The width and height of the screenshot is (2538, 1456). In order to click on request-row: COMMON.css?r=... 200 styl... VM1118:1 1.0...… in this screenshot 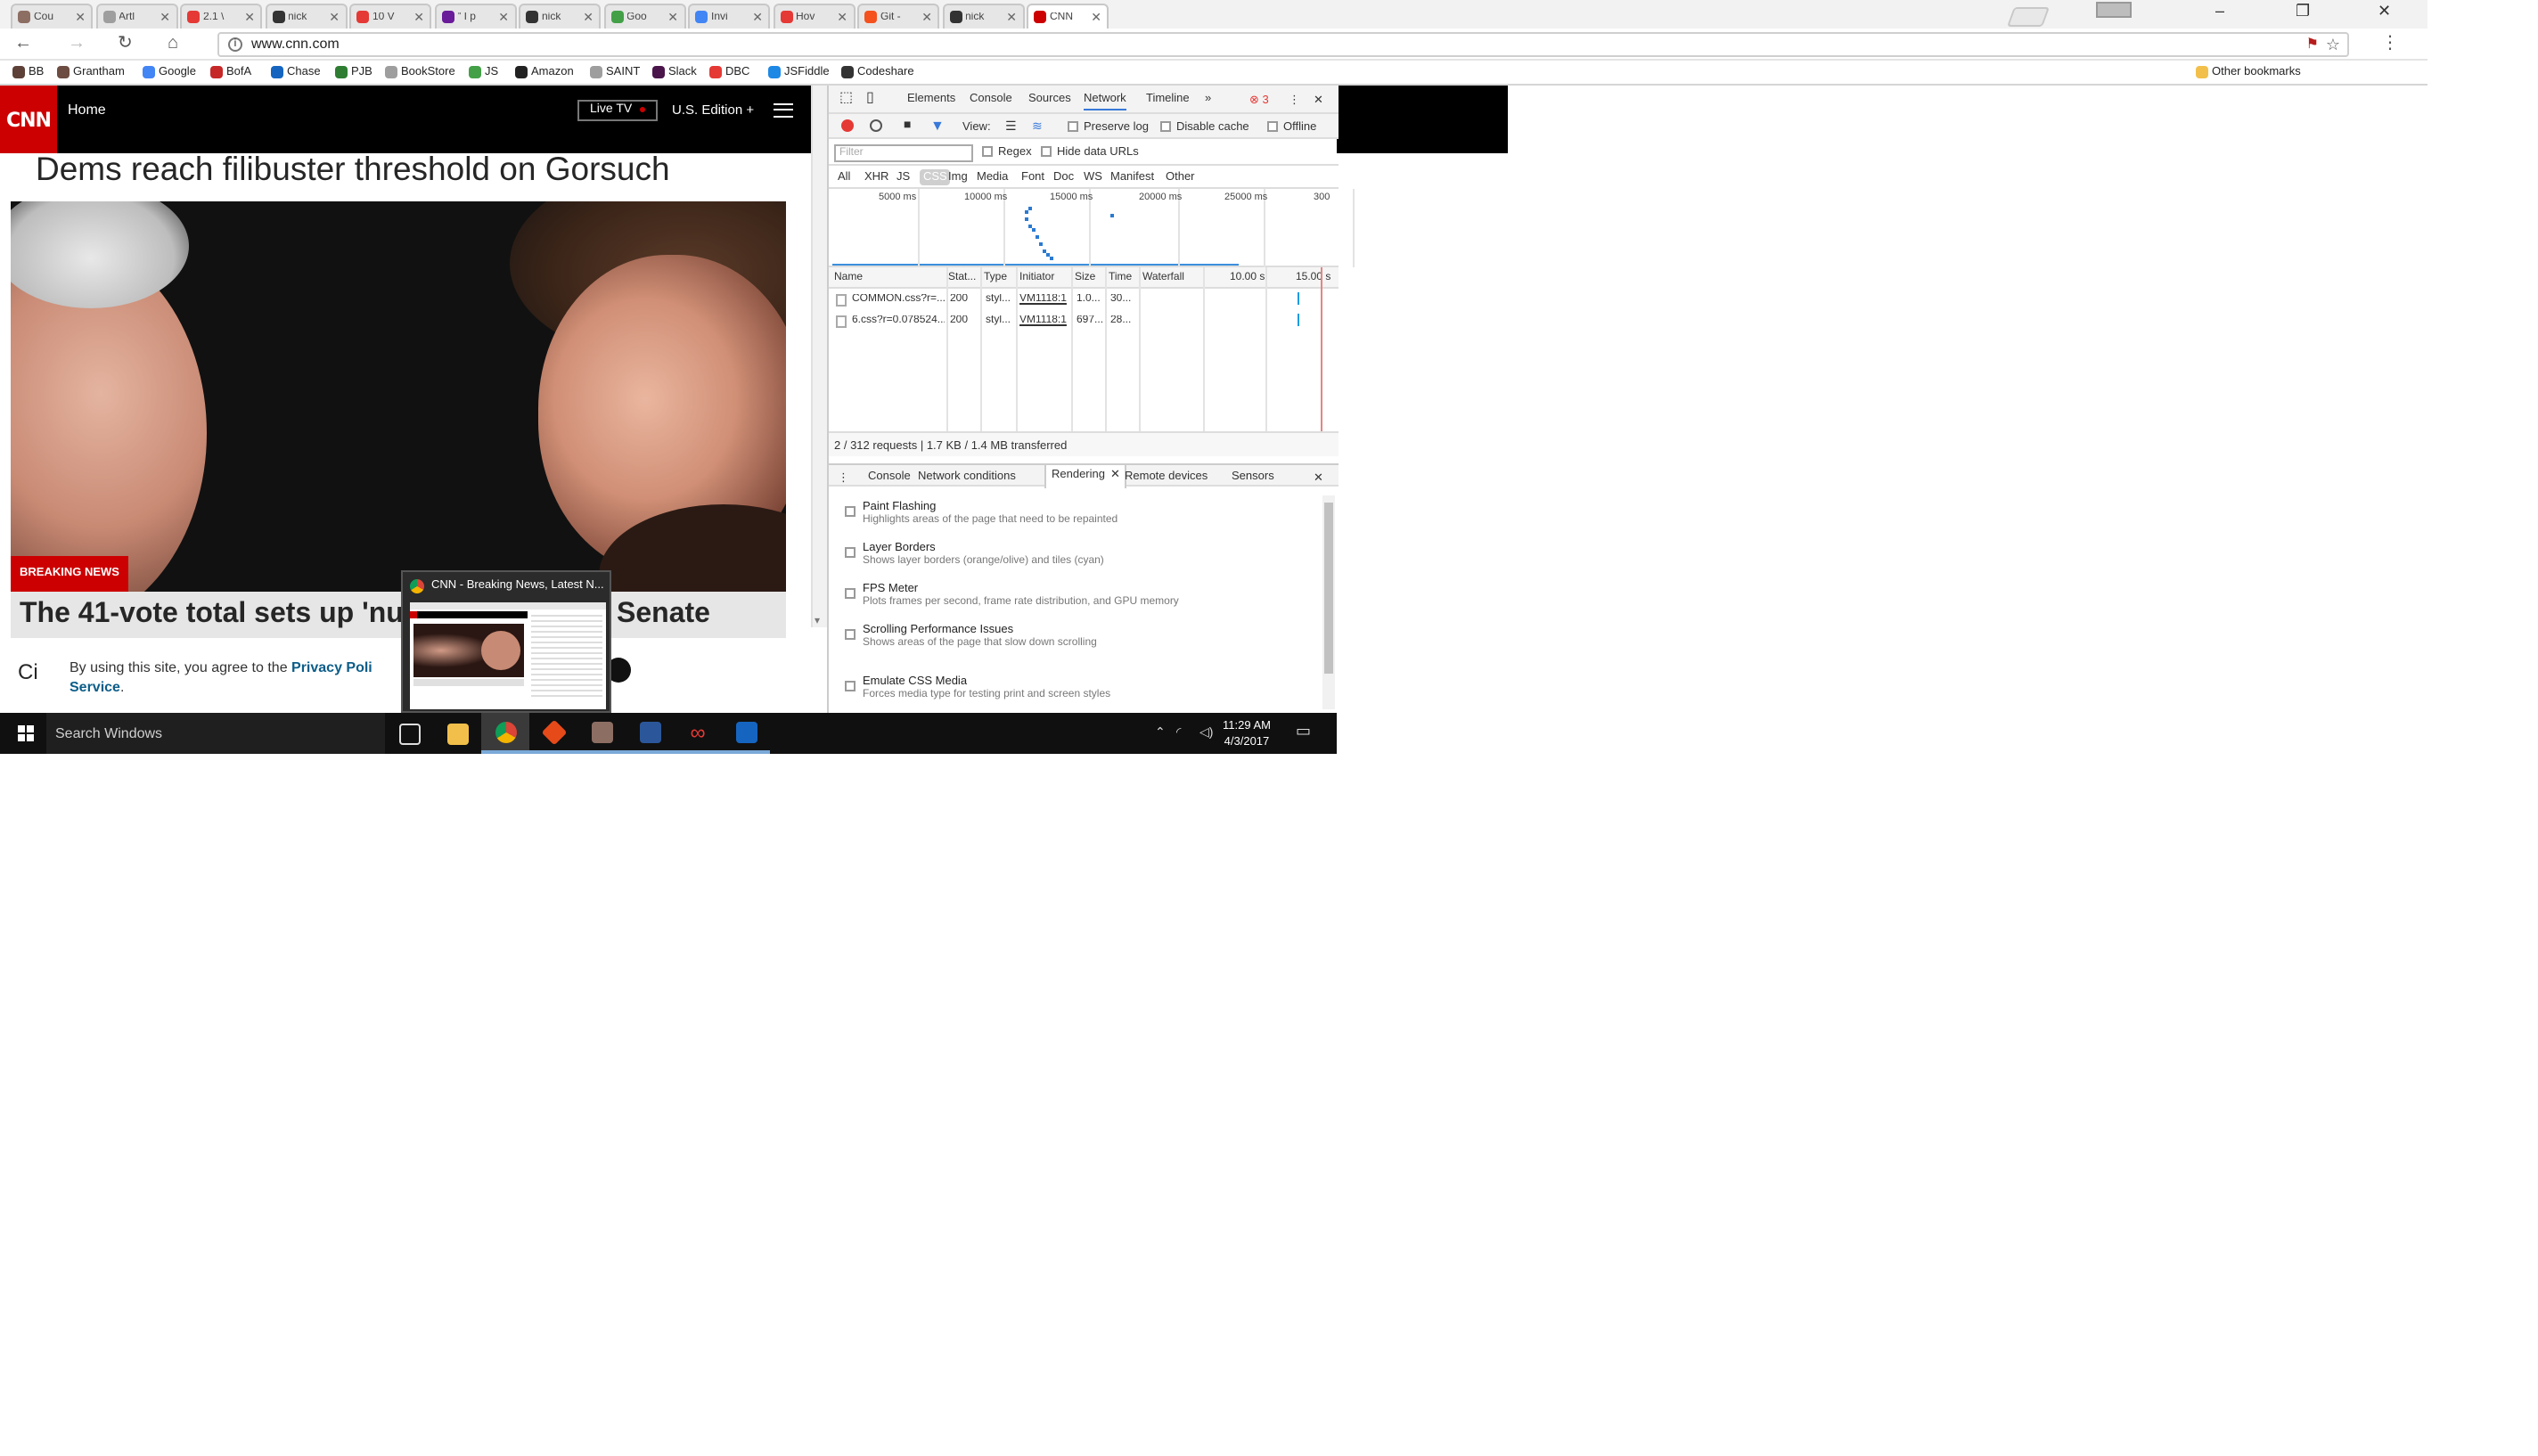, I will do `click(985, 299)`.